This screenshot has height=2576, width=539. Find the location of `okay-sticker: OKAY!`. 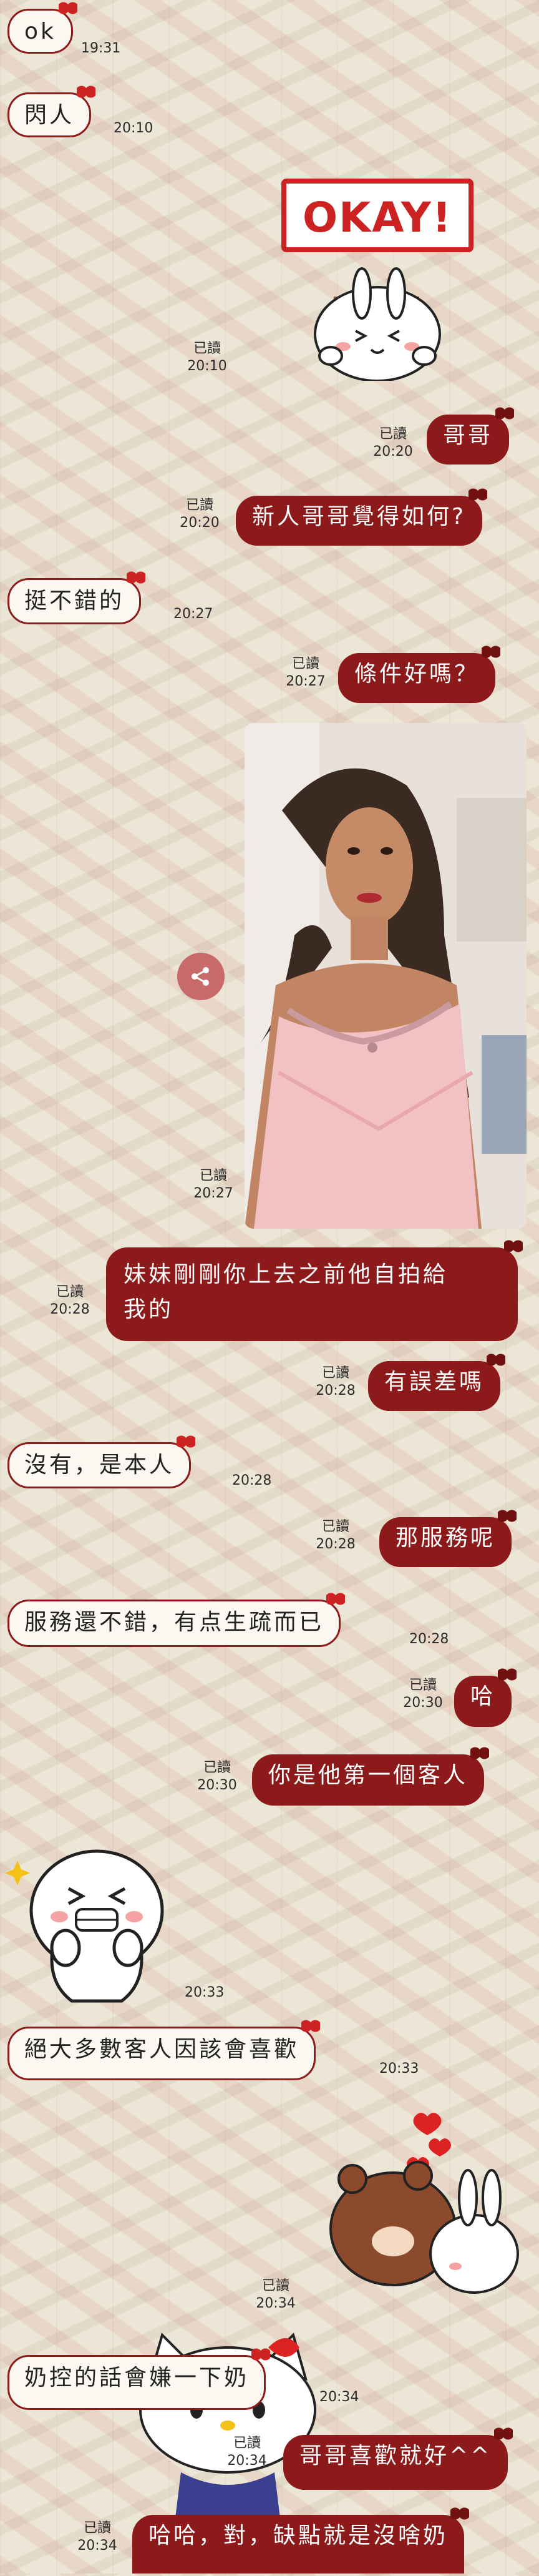

okay-sticker: OKAY! is located at coordinates (377, 278).